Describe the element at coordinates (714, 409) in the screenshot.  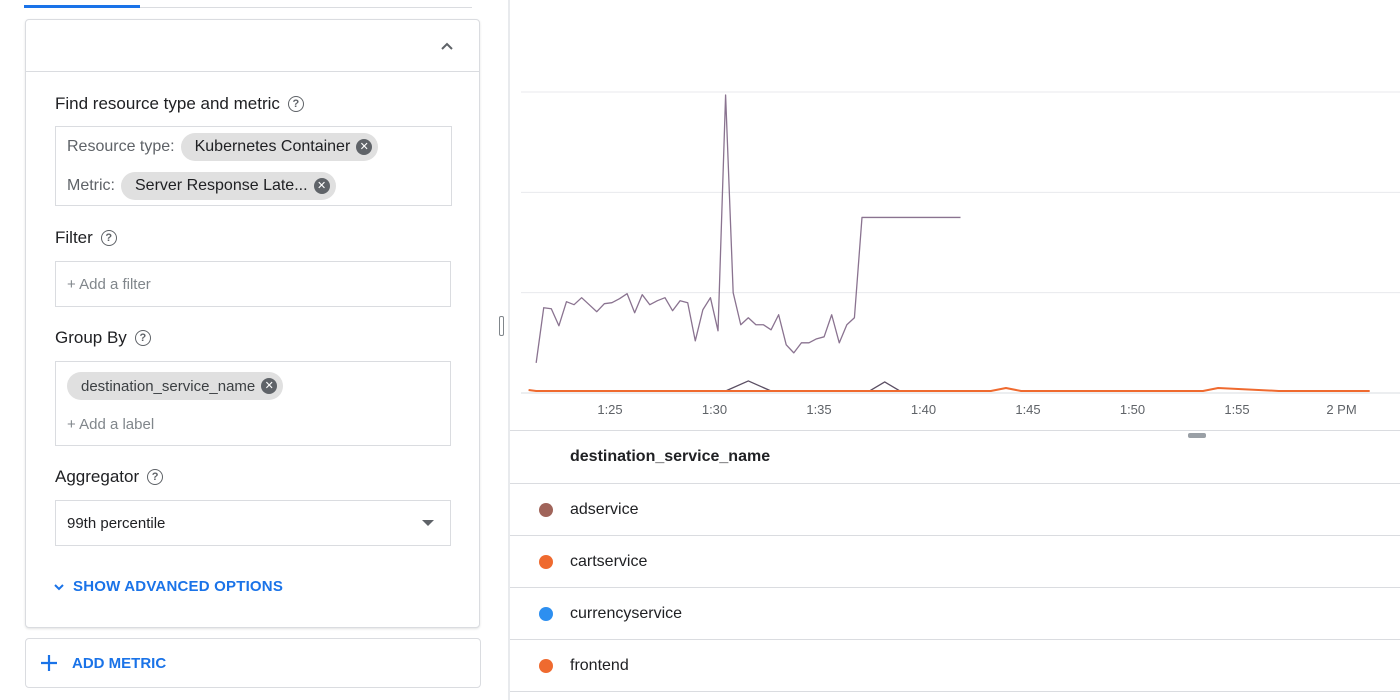
I see `x-tick-label: 1:30` at that location.